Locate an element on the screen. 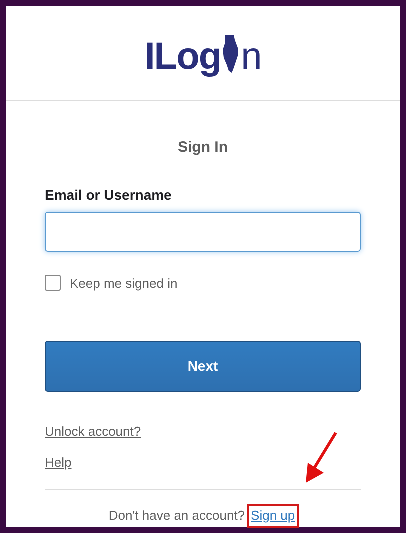 Image resolution: width=406 pixels, height=533 pixels. next-button: Next is located at coordinates (203, 366).